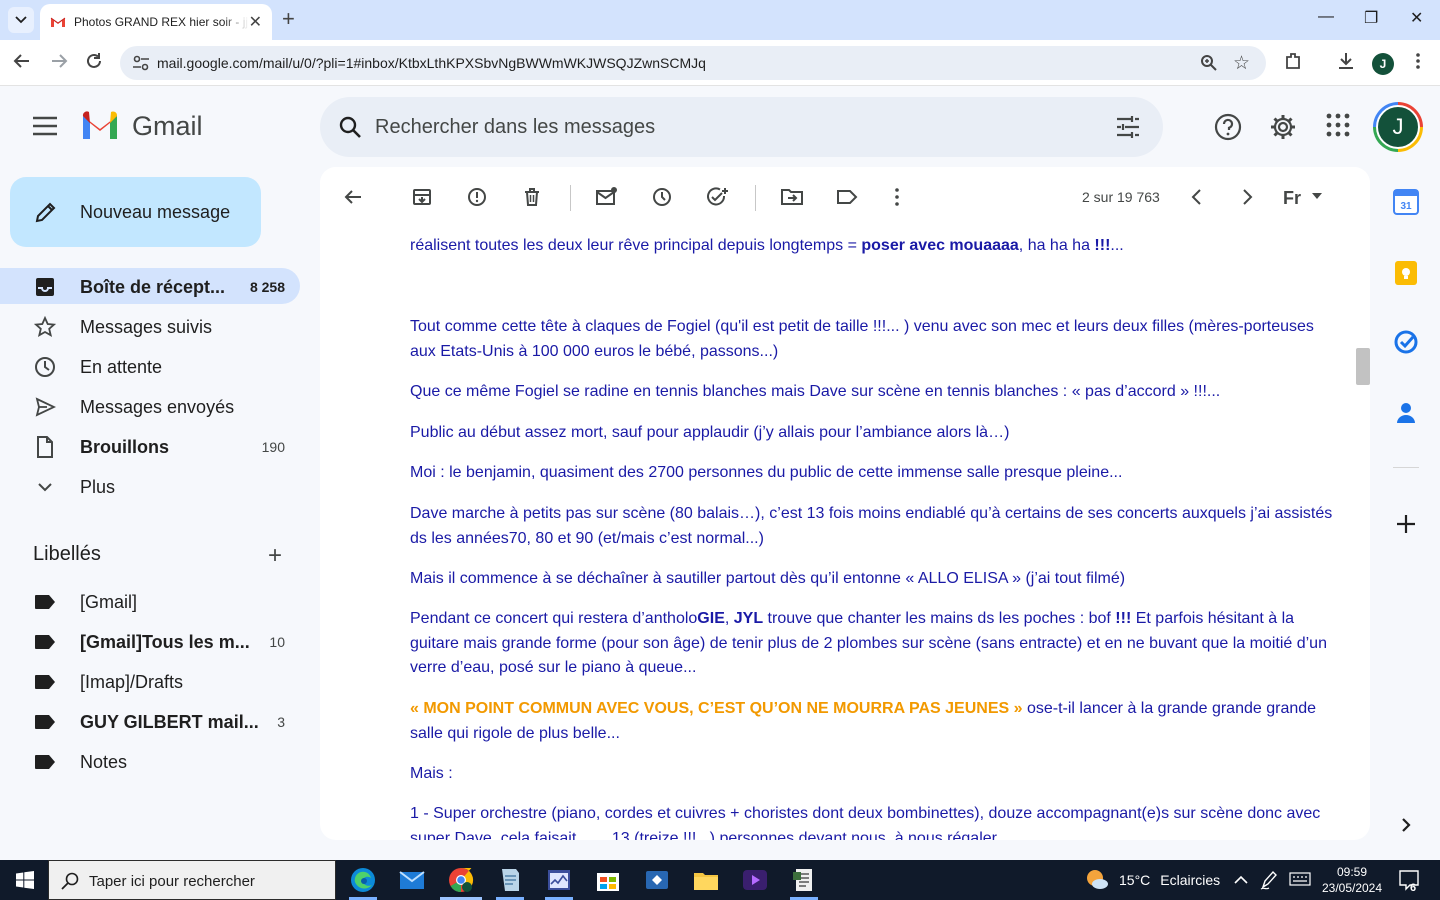 The image size is (1440, 900). I want to click on draft-icon, so click(45, 447).